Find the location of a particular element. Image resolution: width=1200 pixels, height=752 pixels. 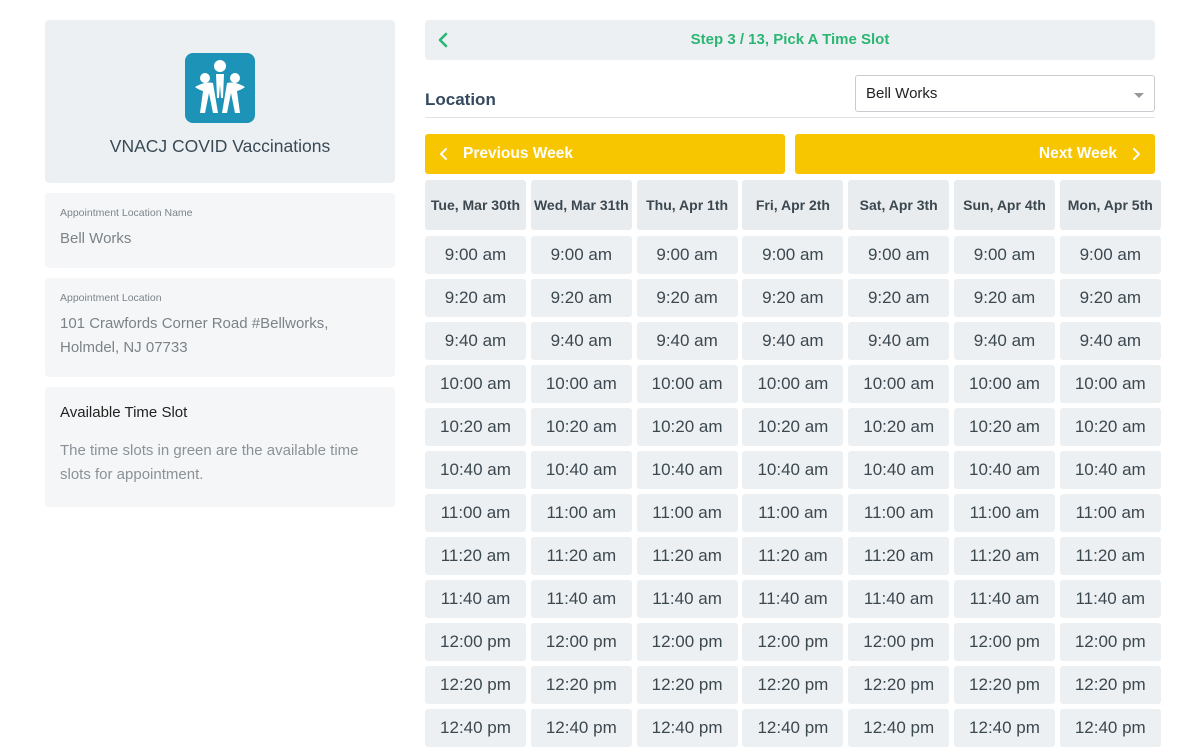

next-week-button: Next Week is located at coordinates (975, 154).